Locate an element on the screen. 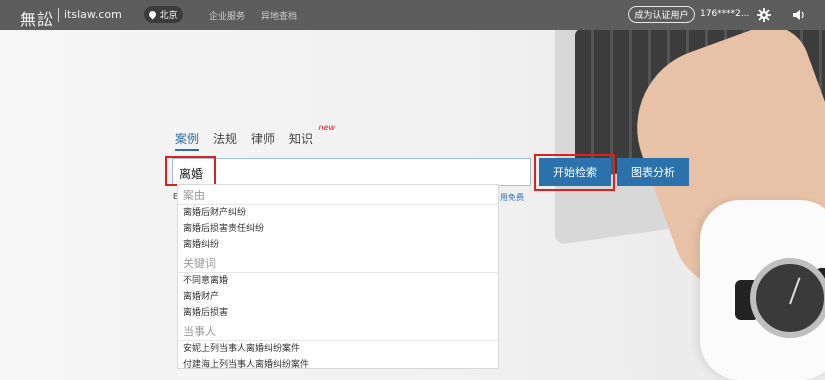  input-highlight-box is located at coordinates (190, 171).